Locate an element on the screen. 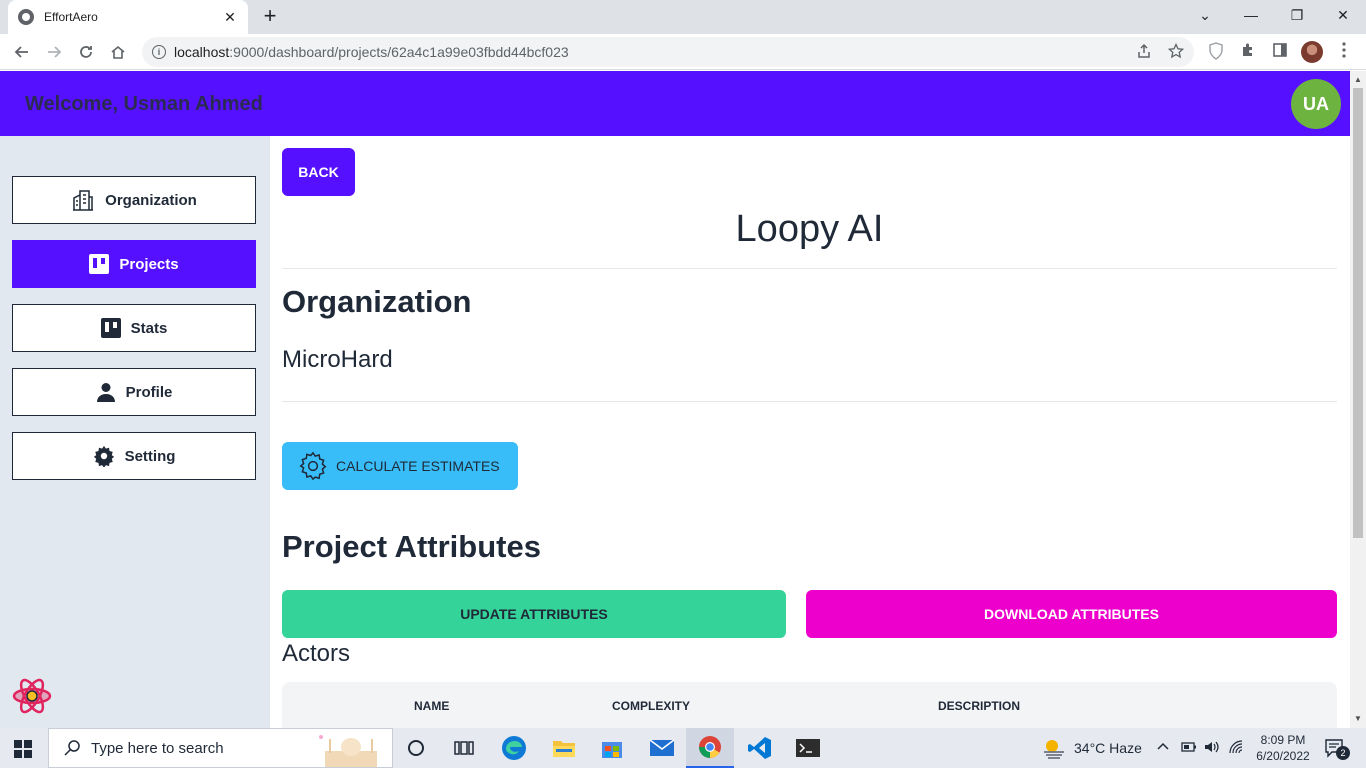  browser-tab: EffortAero ✕ is located at coordinates (128, 17).